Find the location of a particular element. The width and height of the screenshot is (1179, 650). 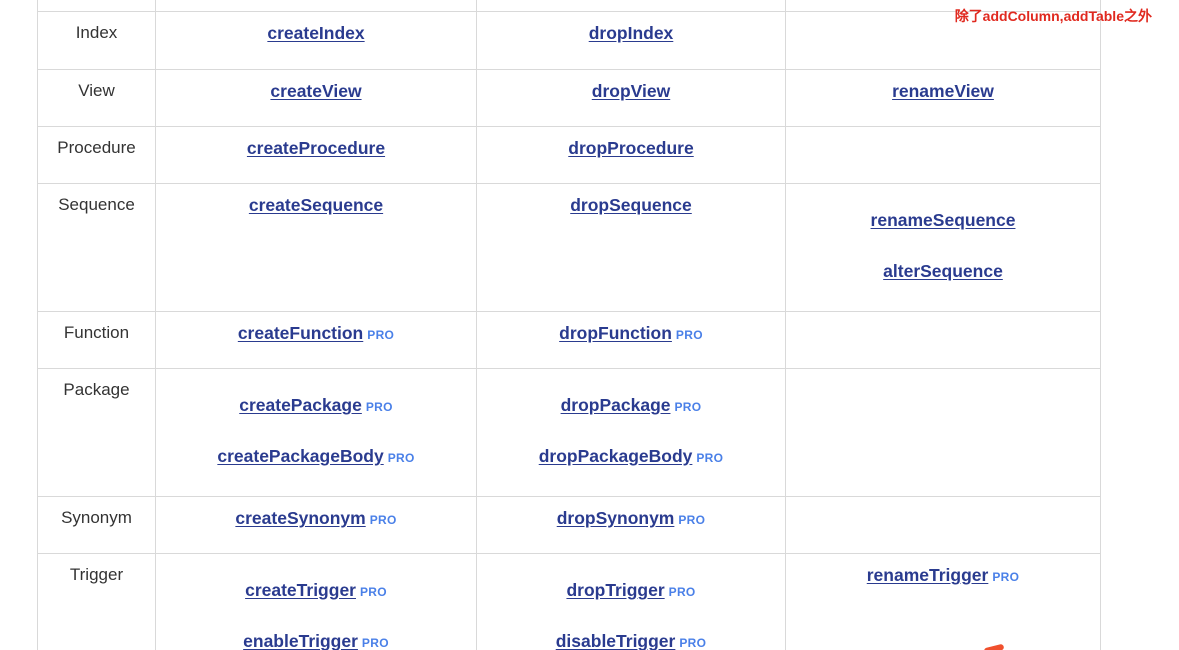

change-type-link: dropPackage is located at coordinates (616, 405).